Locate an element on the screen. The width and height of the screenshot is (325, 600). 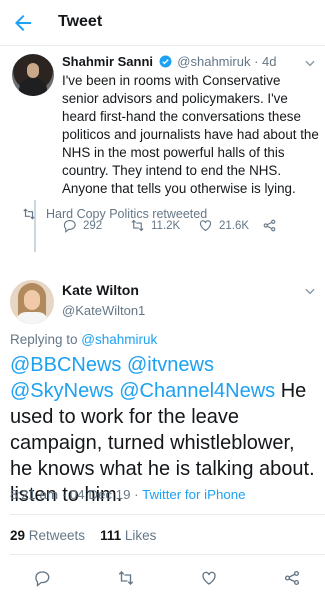
top-bar: Tweet is located at coordinates (162, 23).